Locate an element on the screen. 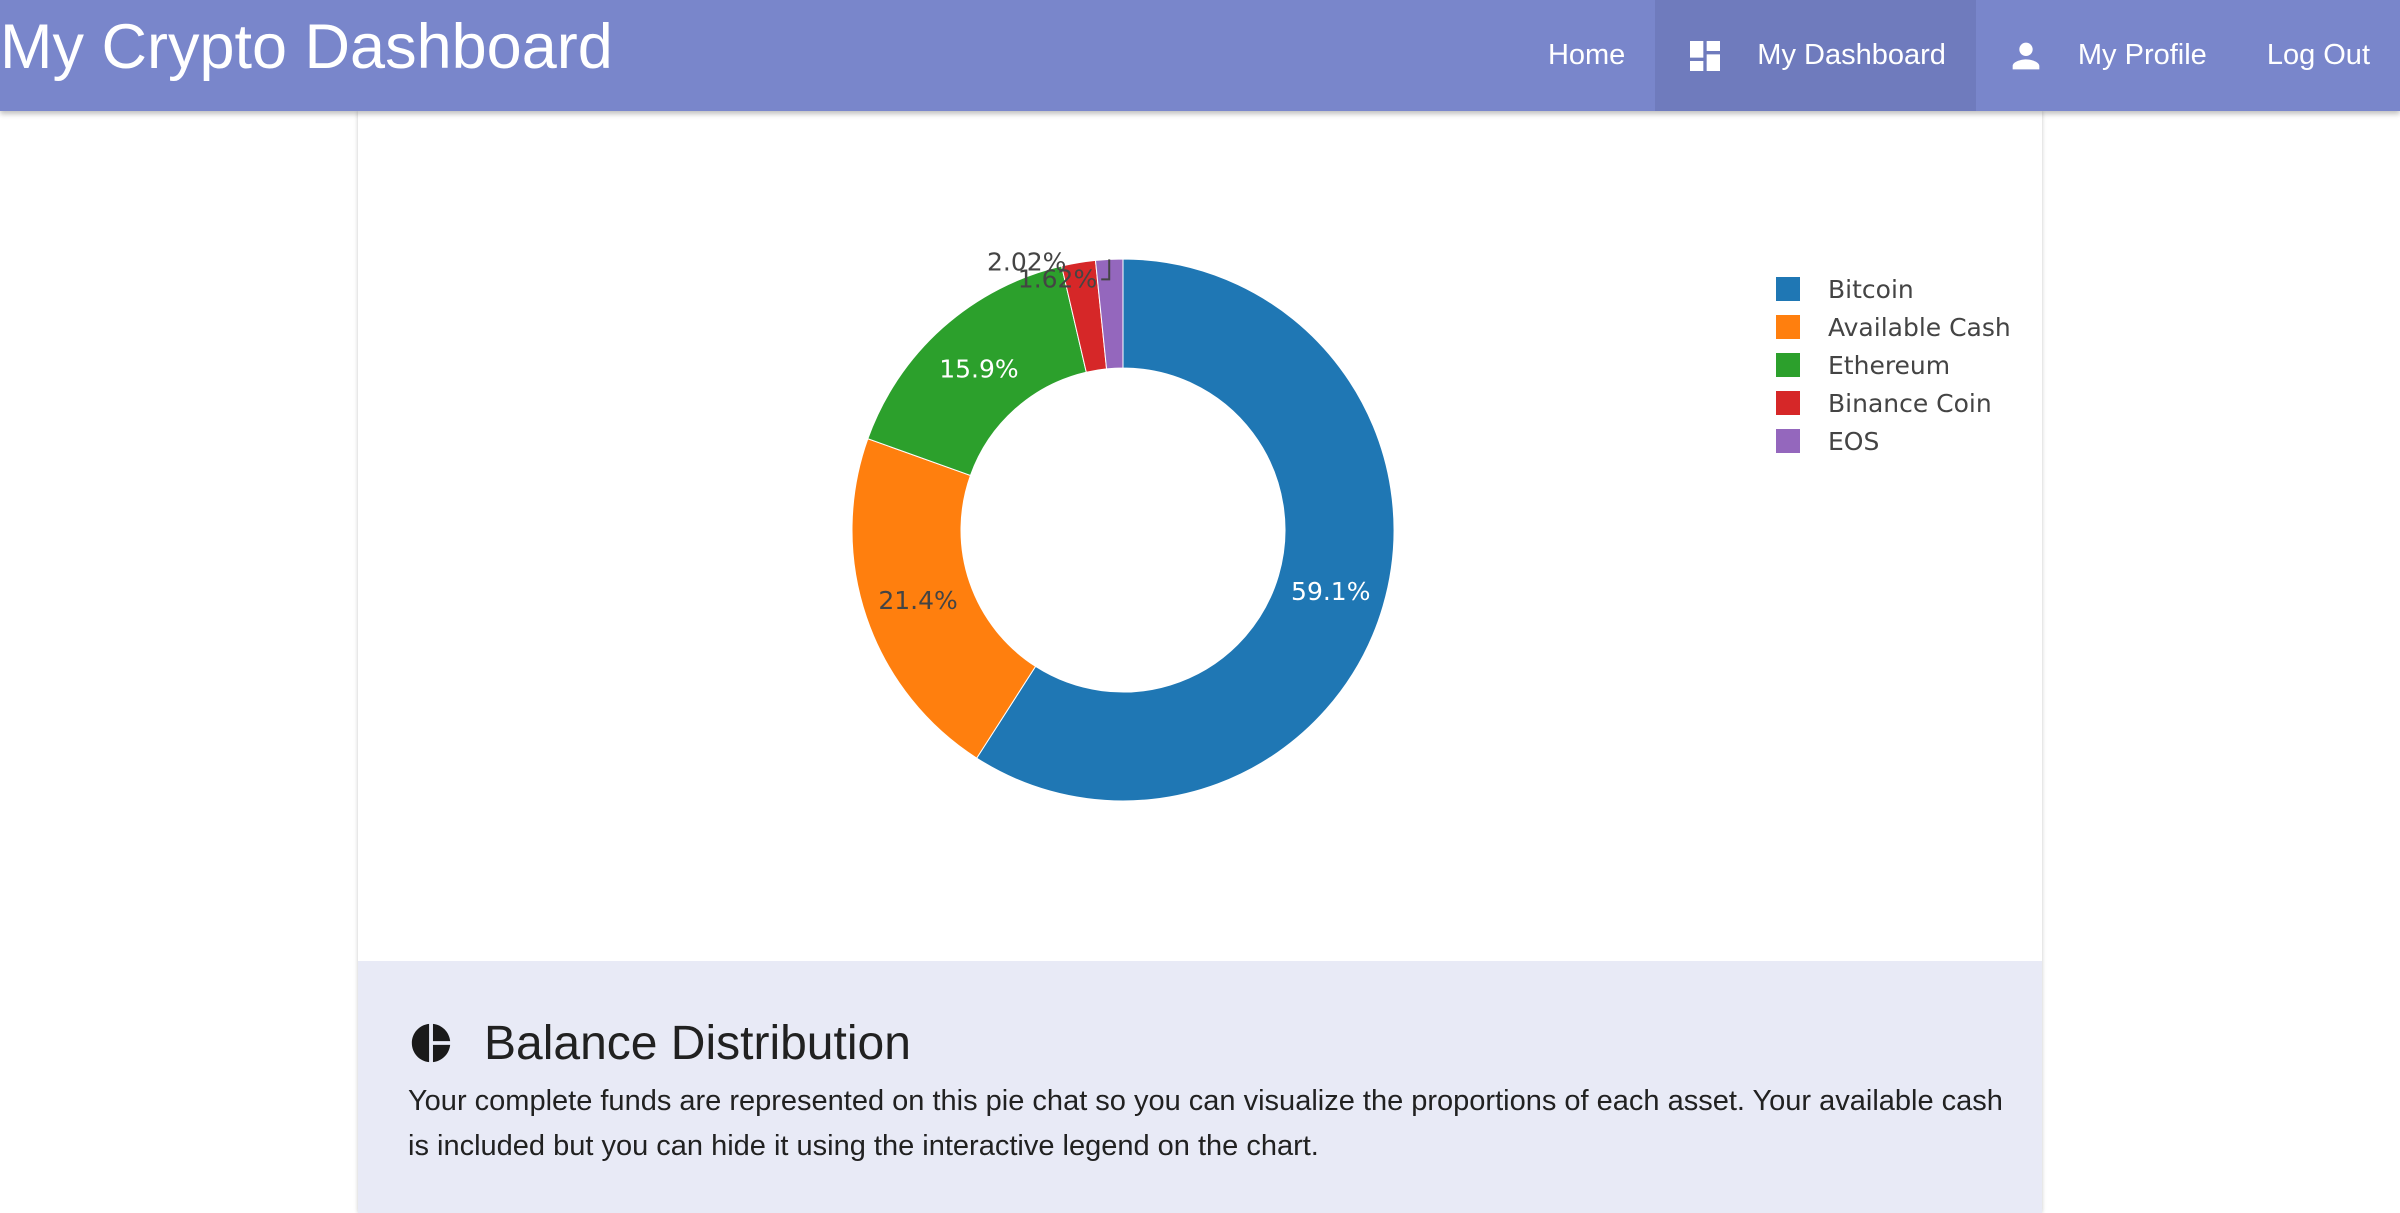  legend-item-bitcoin: Bitcoin is located at coordinates (1845, 289).